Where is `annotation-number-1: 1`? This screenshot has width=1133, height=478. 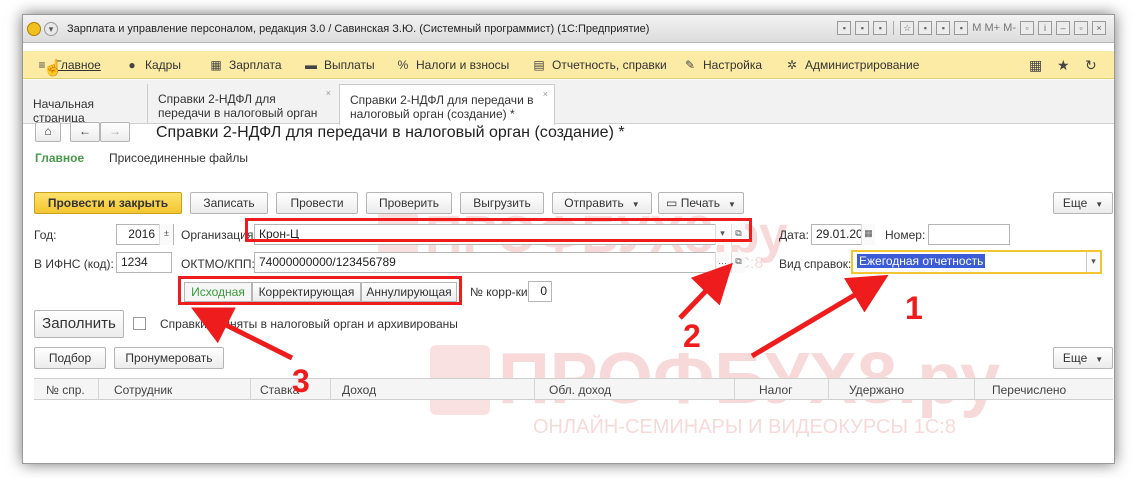
annotation-number-1: 1 is located at coordinates (914, 308).